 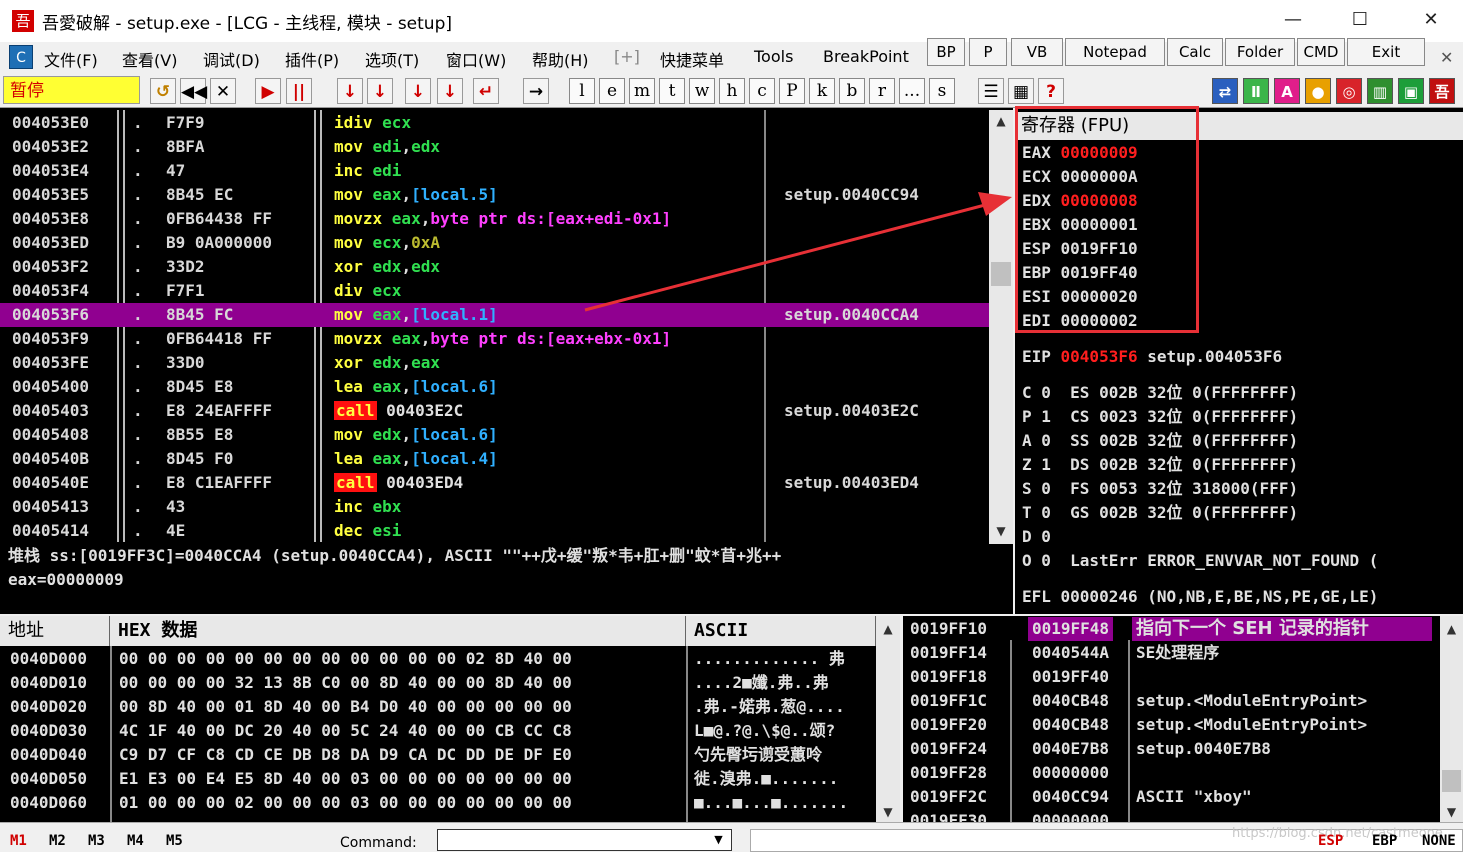 I want to click on annotation-arrow, so click(x=798, y=252).